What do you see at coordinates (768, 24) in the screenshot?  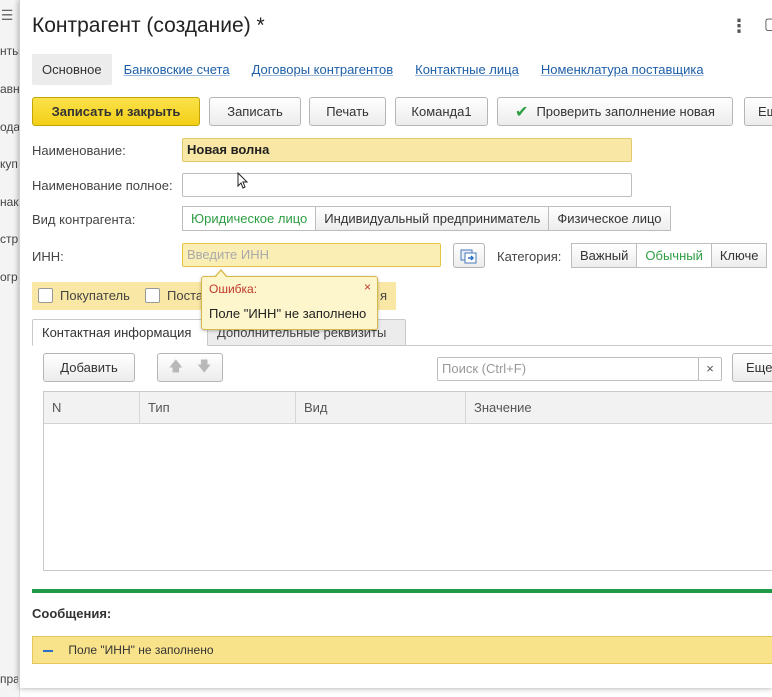 I see `window-maximize-icon: ▢` at bounding box center [768, 24].